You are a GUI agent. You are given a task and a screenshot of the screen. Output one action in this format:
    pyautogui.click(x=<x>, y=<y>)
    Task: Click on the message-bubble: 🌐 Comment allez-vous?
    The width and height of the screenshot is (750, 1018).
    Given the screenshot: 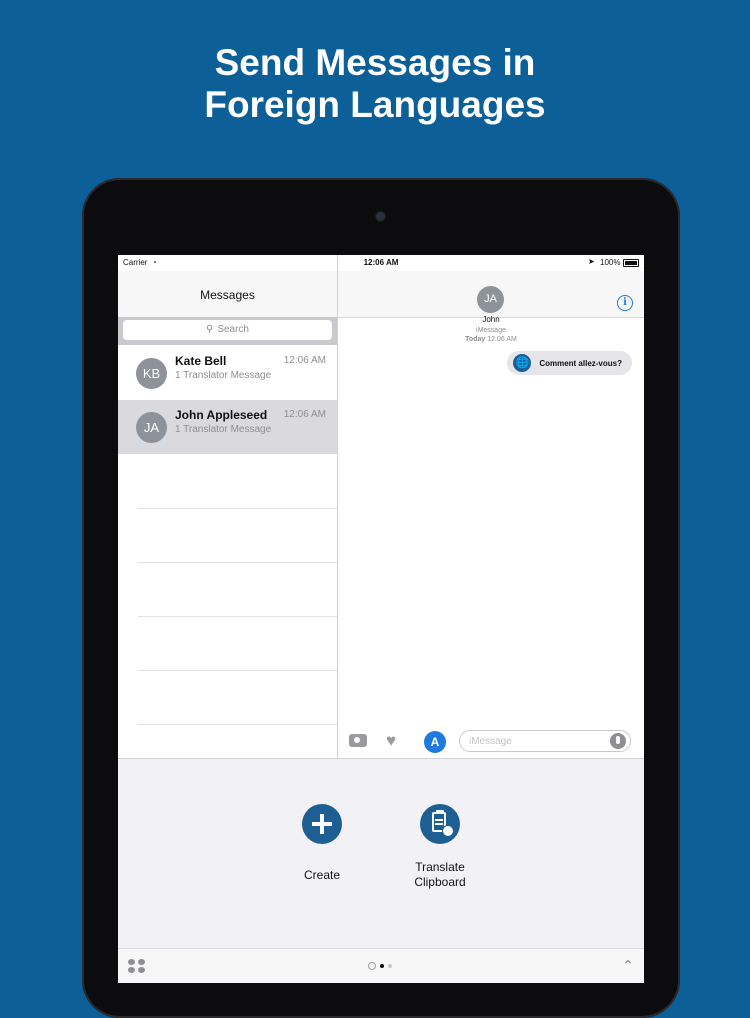 What is the action you would take?
    pyautogui.click(x=569, y=363)
    